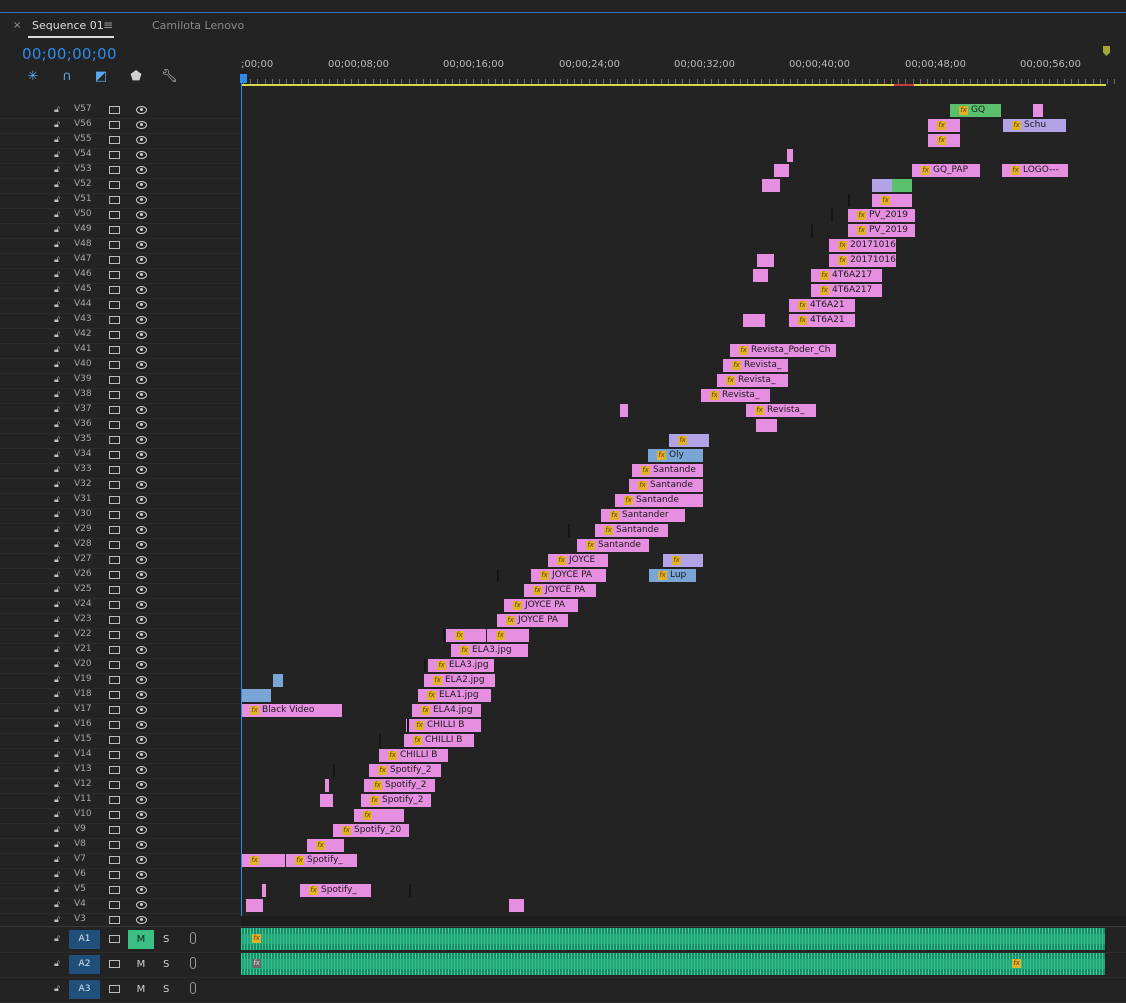  What do you see at coordinates (68, 25) in the screenshot?
I see `tab-sequence-01: Sequence 01` at bounding box center [68, 25].